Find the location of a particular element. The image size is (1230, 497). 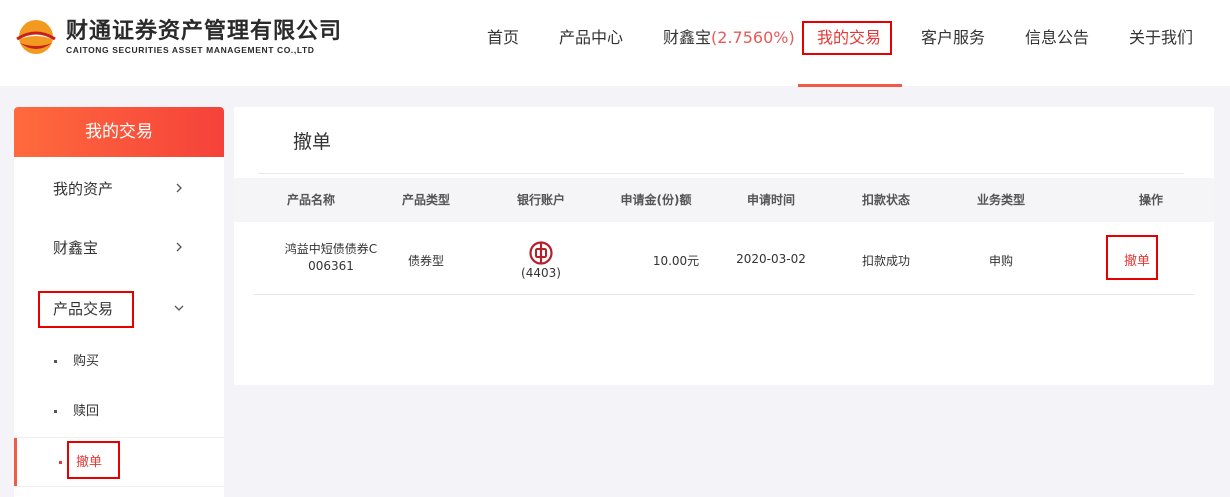

bank-account-suffix: (4403) is located at coordinates (541, 273).